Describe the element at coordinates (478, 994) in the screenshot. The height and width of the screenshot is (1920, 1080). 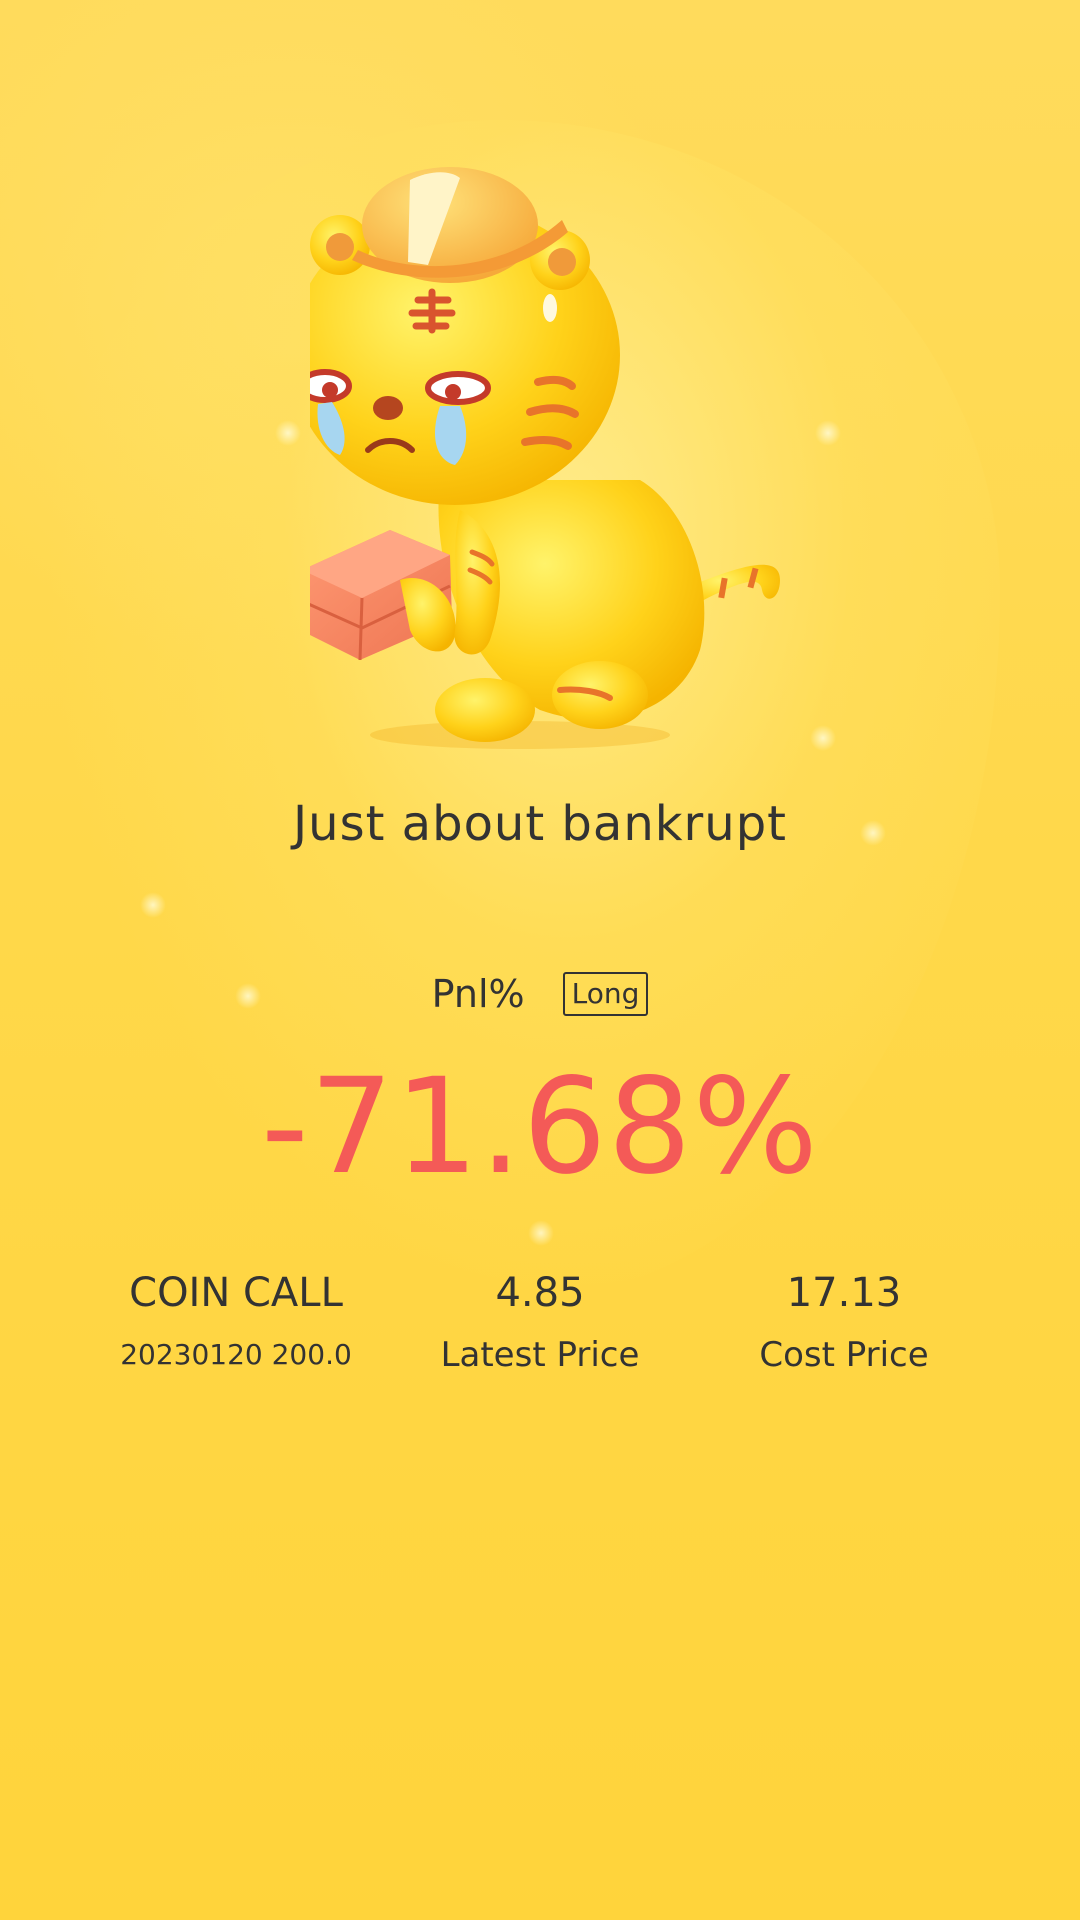
I see `pnl-label: Pnl%` at that location.